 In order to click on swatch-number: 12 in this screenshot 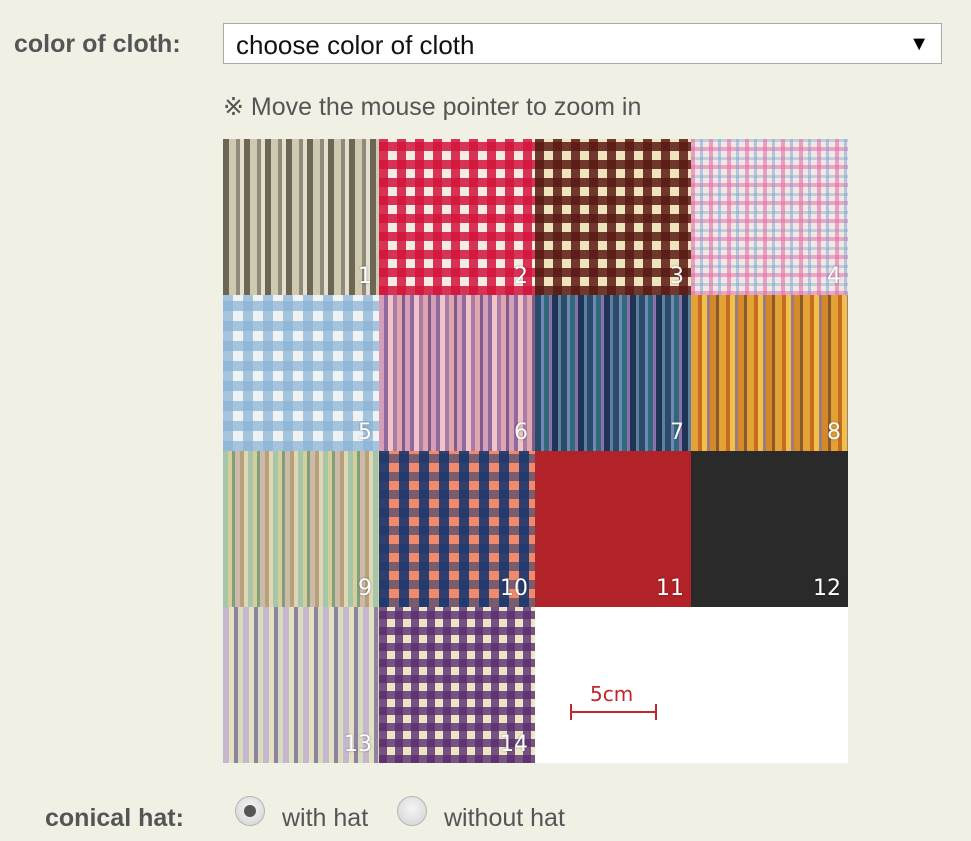, I will do `click(827, 588)`.